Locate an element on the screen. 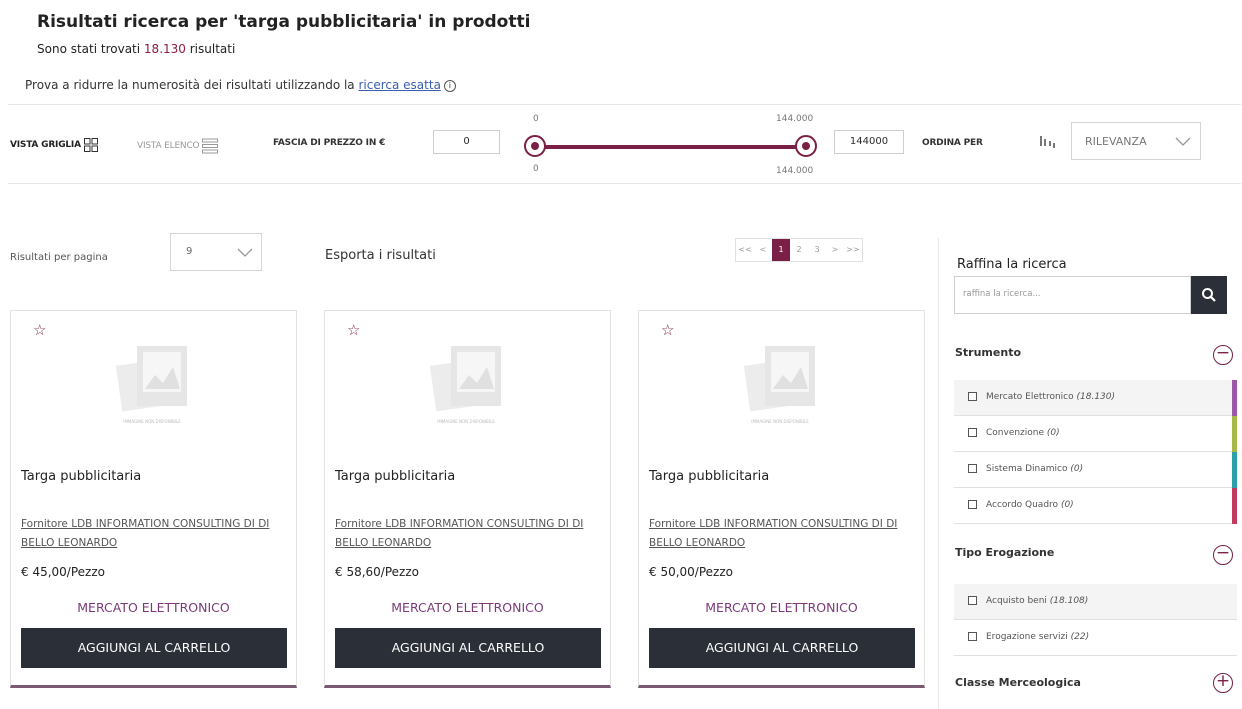 The height and width of the screenshot is (709, 1242). exact-search-link: ricerca esatta is located at coordinates (399, 85).